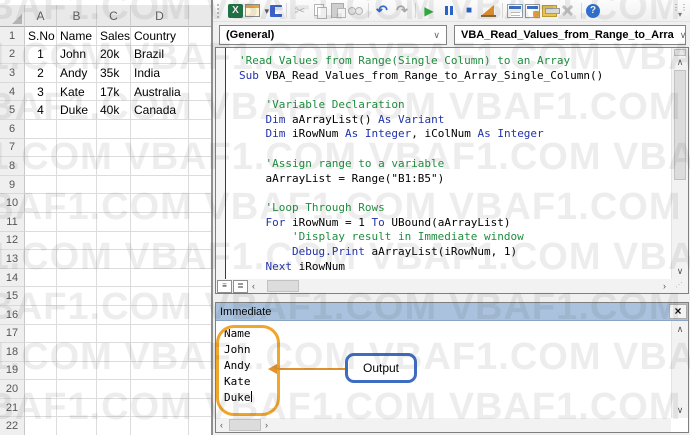 This screenshot has width=690, height=435. I want to click on cell-B12, so click(77, 241).